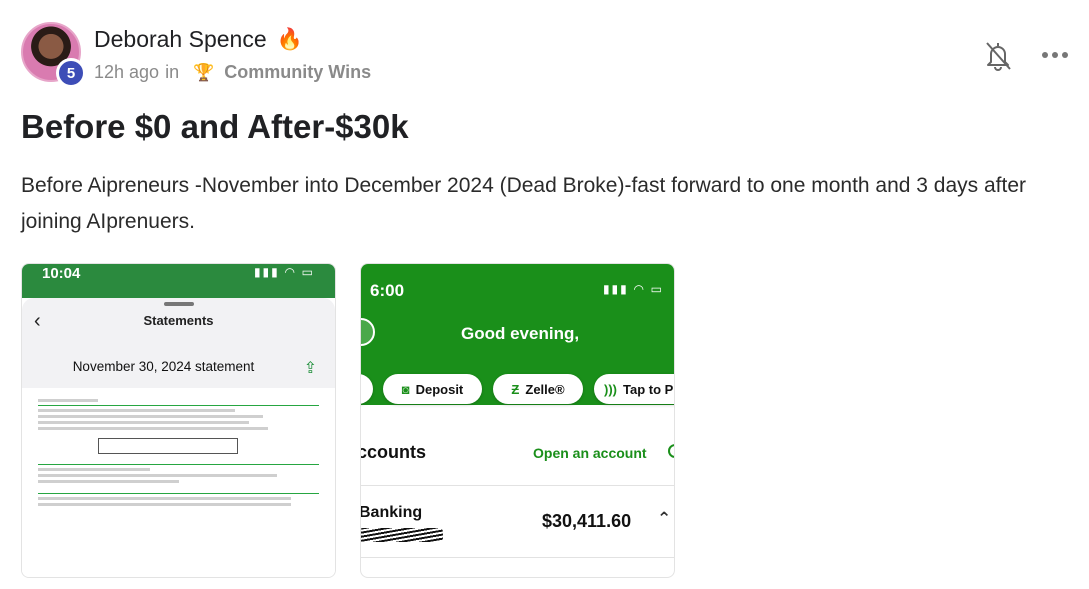 This screenshot has height=589, width=1089. I want to click on contactless-icon: ))), so click(610, 389).